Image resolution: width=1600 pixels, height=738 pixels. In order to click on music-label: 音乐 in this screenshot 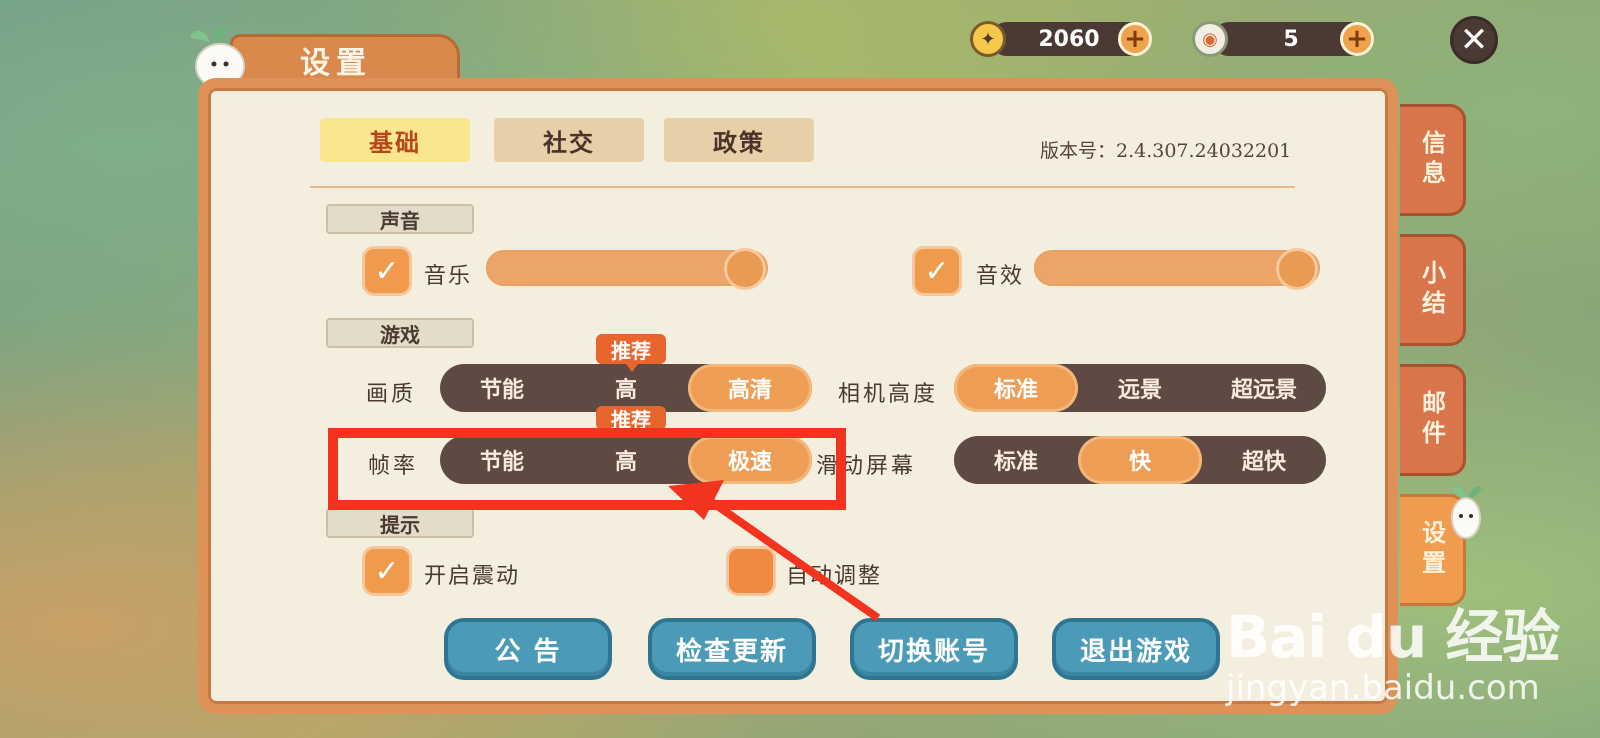, I will do `click(448, 276)`.